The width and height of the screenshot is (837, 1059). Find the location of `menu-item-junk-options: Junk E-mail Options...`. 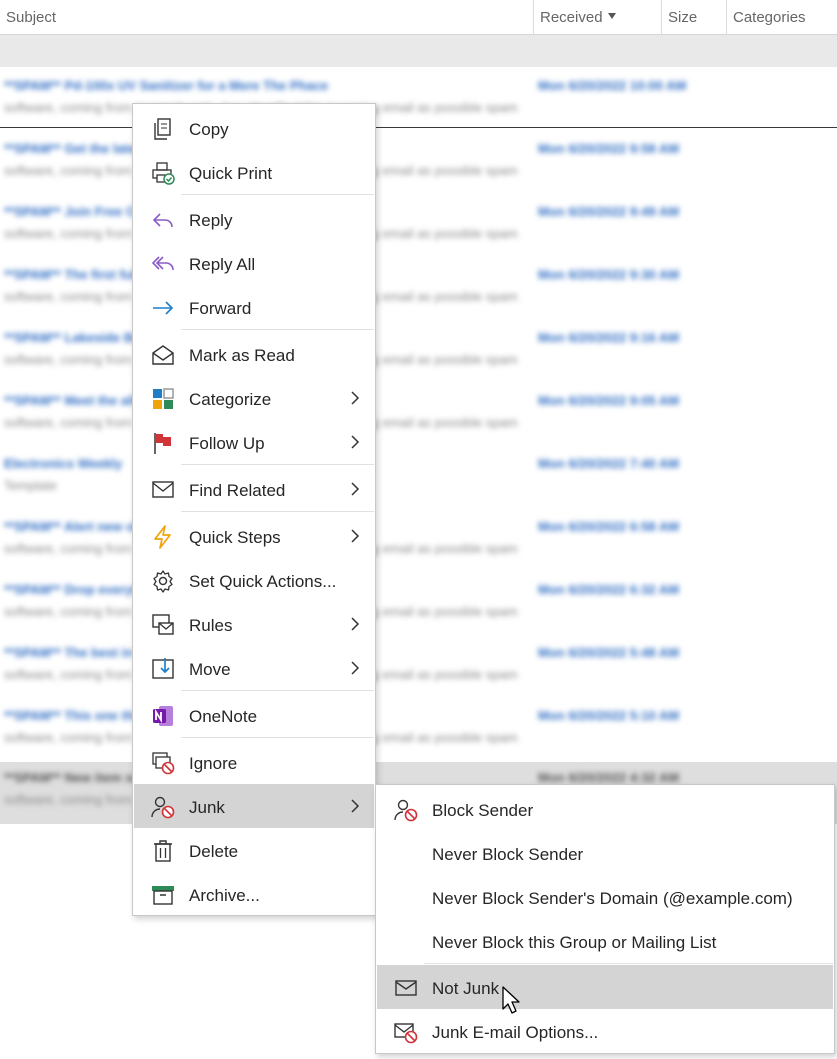

menu-item-junk-options: Junk E-mail Options... is located at coordinates (605, 1031).